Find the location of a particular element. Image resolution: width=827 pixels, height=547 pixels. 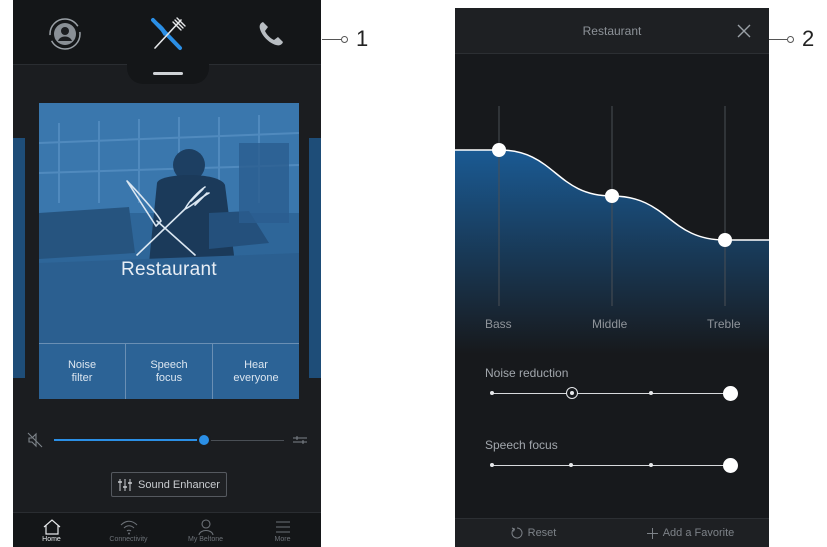

mode-label: focus is located at coordinates (169, 377).